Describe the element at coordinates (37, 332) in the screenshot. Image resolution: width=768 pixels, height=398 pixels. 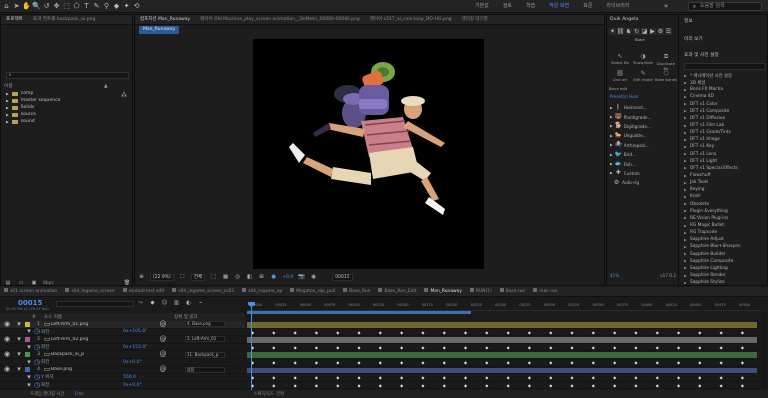
I see `stopwatch-icon: ◷` at that location.